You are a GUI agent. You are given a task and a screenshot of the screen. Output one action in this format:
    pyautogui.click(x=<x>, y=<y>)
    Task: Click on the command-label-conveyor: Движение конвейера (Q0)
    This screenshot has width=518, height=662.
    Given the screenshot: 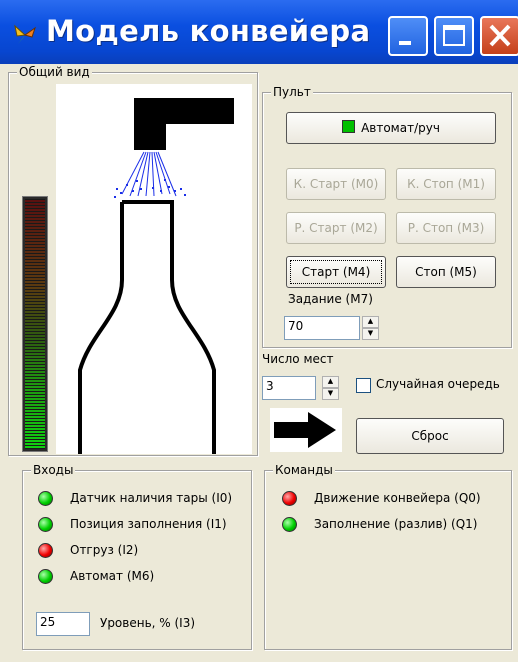 What is the action you would take?
    pyautogui.click(x=397, y=498)
    